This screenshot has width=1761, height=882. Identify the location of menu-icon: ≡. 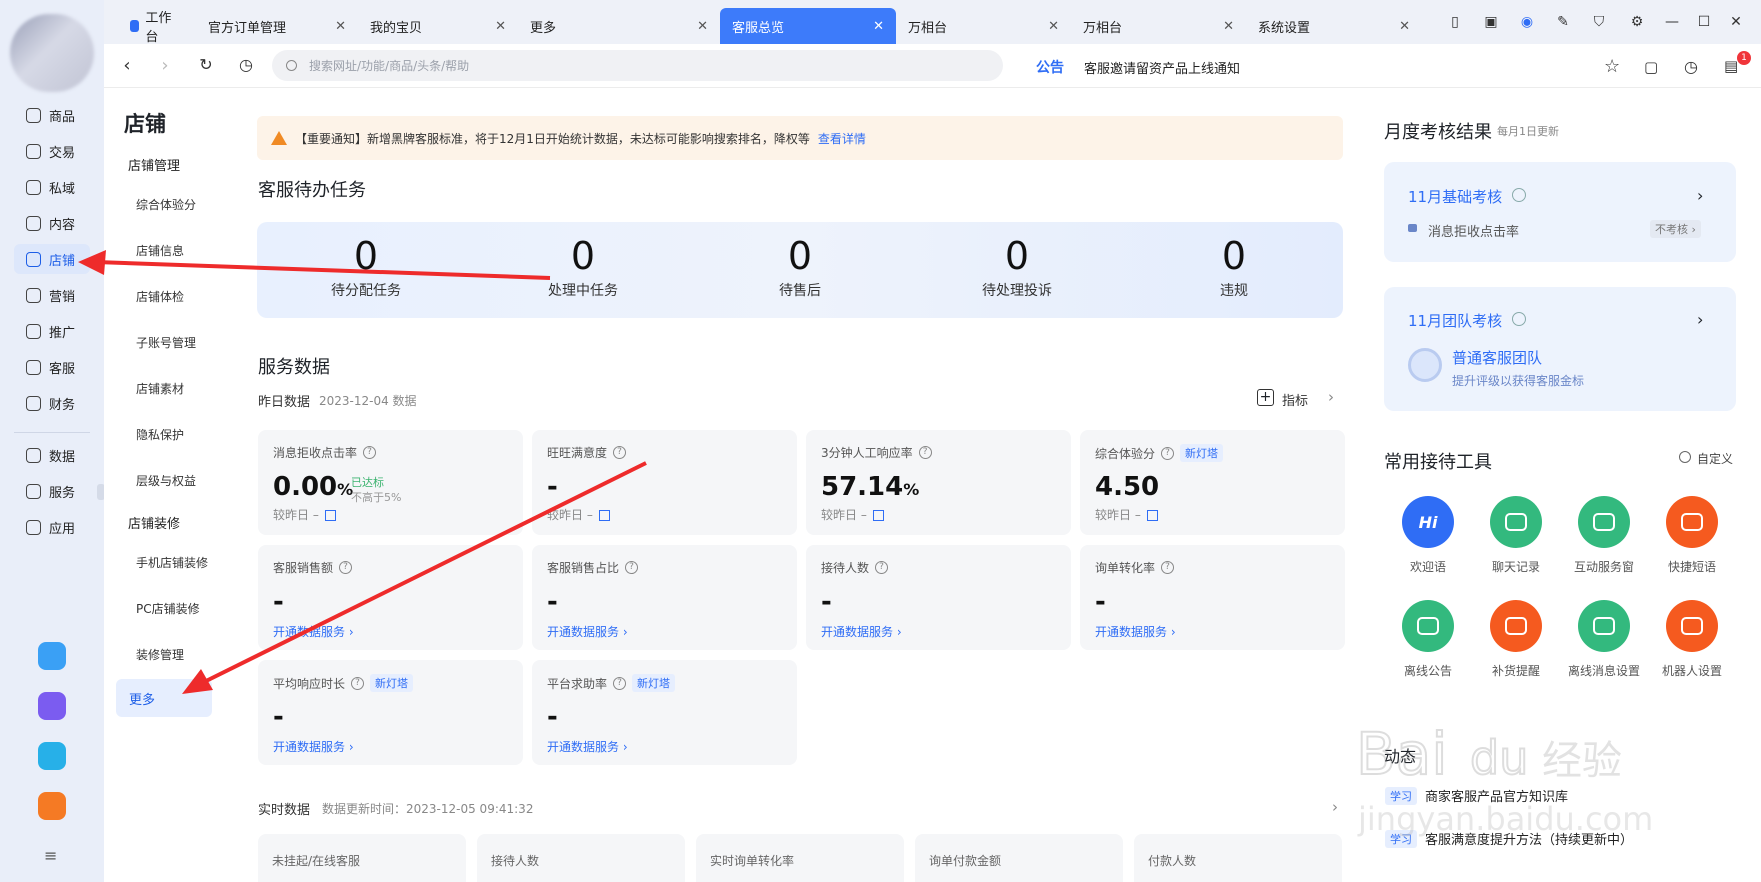
(50, 855).